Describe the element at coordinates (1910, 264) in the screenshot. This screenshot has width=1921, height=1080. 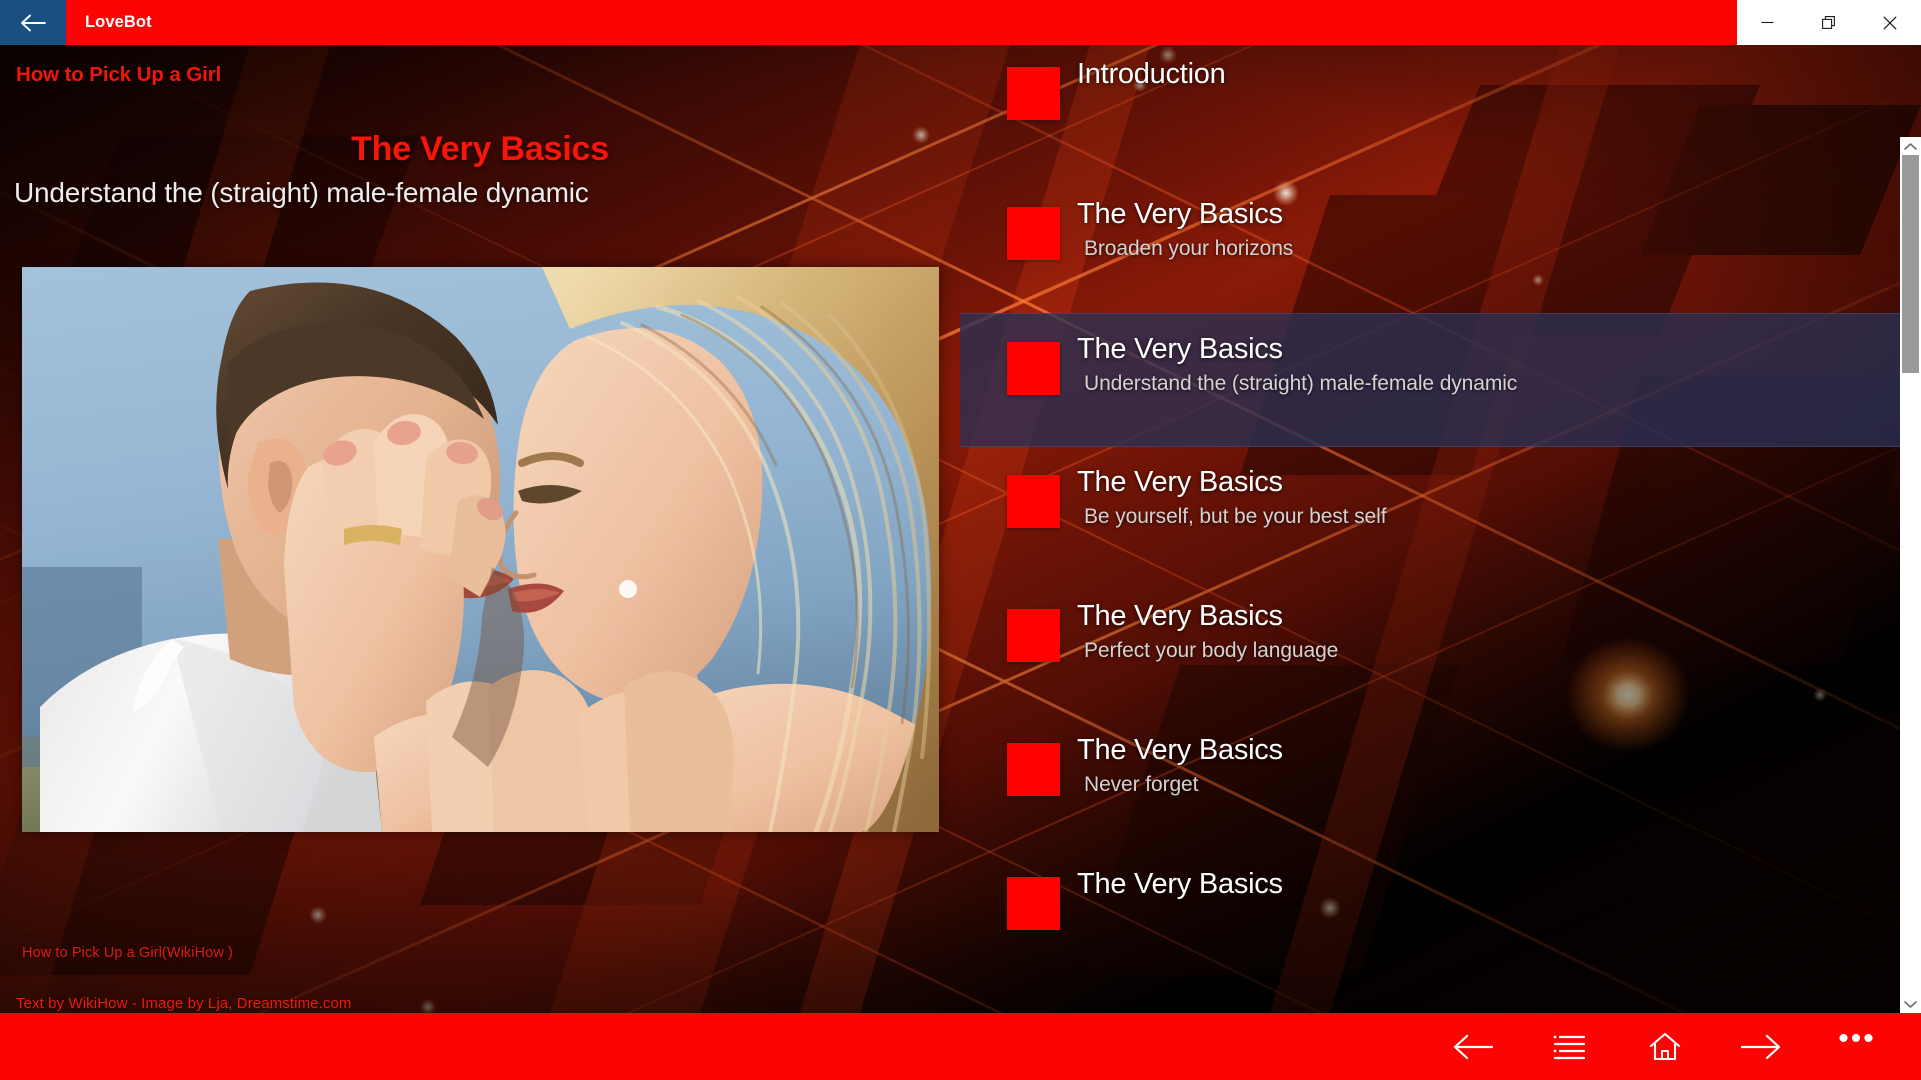
I see `scrollbar-thumb` at that location.